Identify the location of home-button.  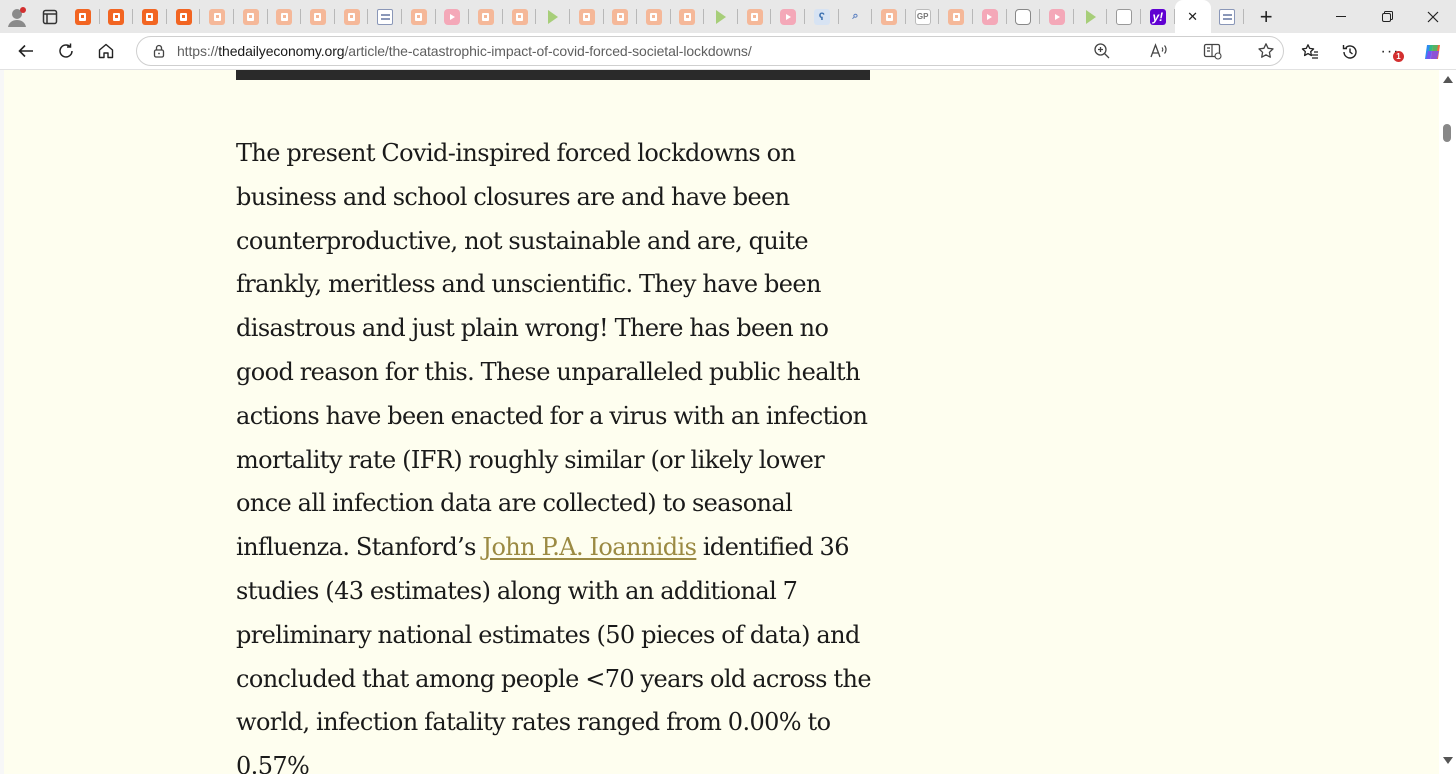
(106, 51).